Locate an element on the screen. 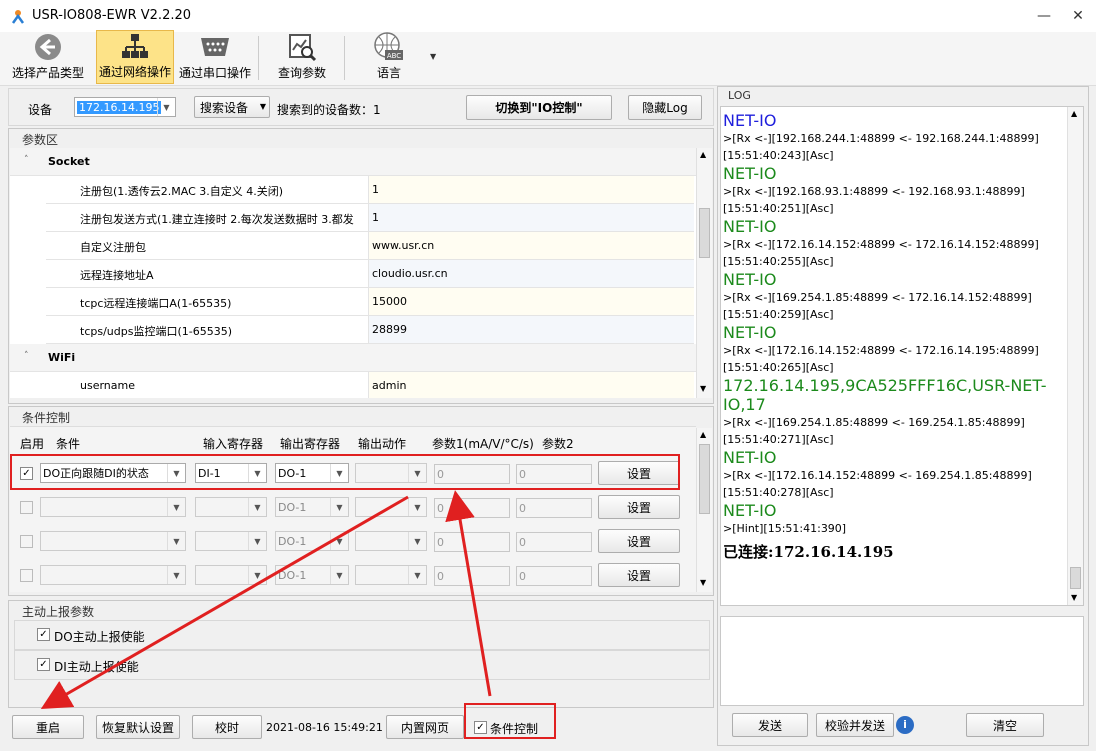 Image resolution: width=1096 pixels, height=751 pixels. svg-text: ABC is located at coordinates (394, 56).